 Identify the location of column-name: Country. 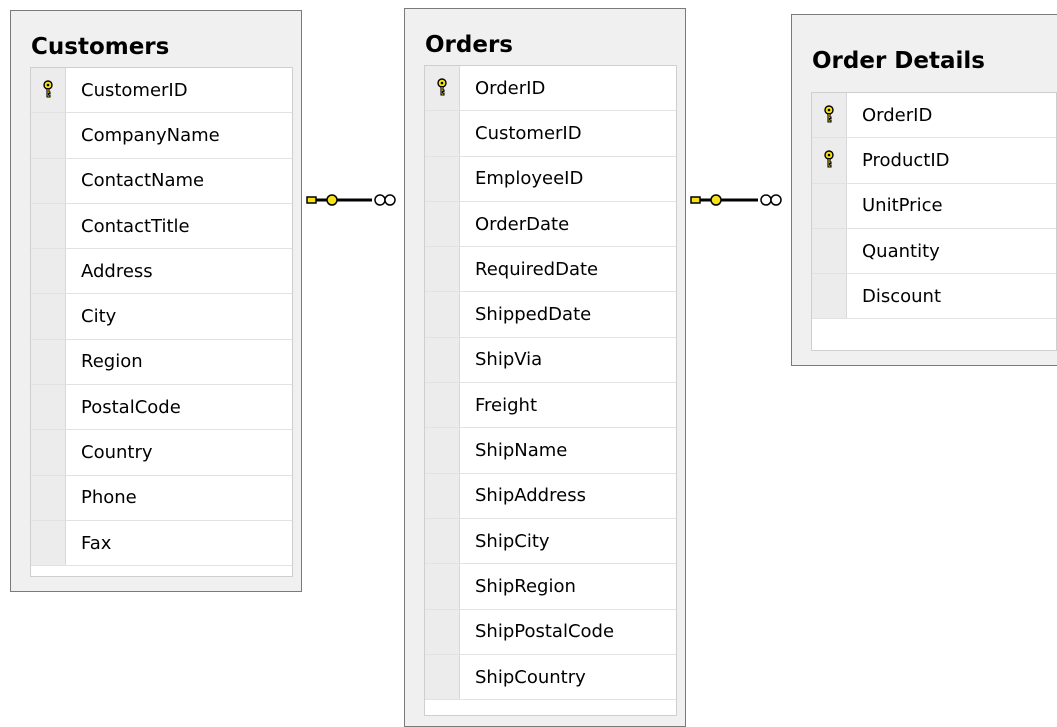
(117, 453).